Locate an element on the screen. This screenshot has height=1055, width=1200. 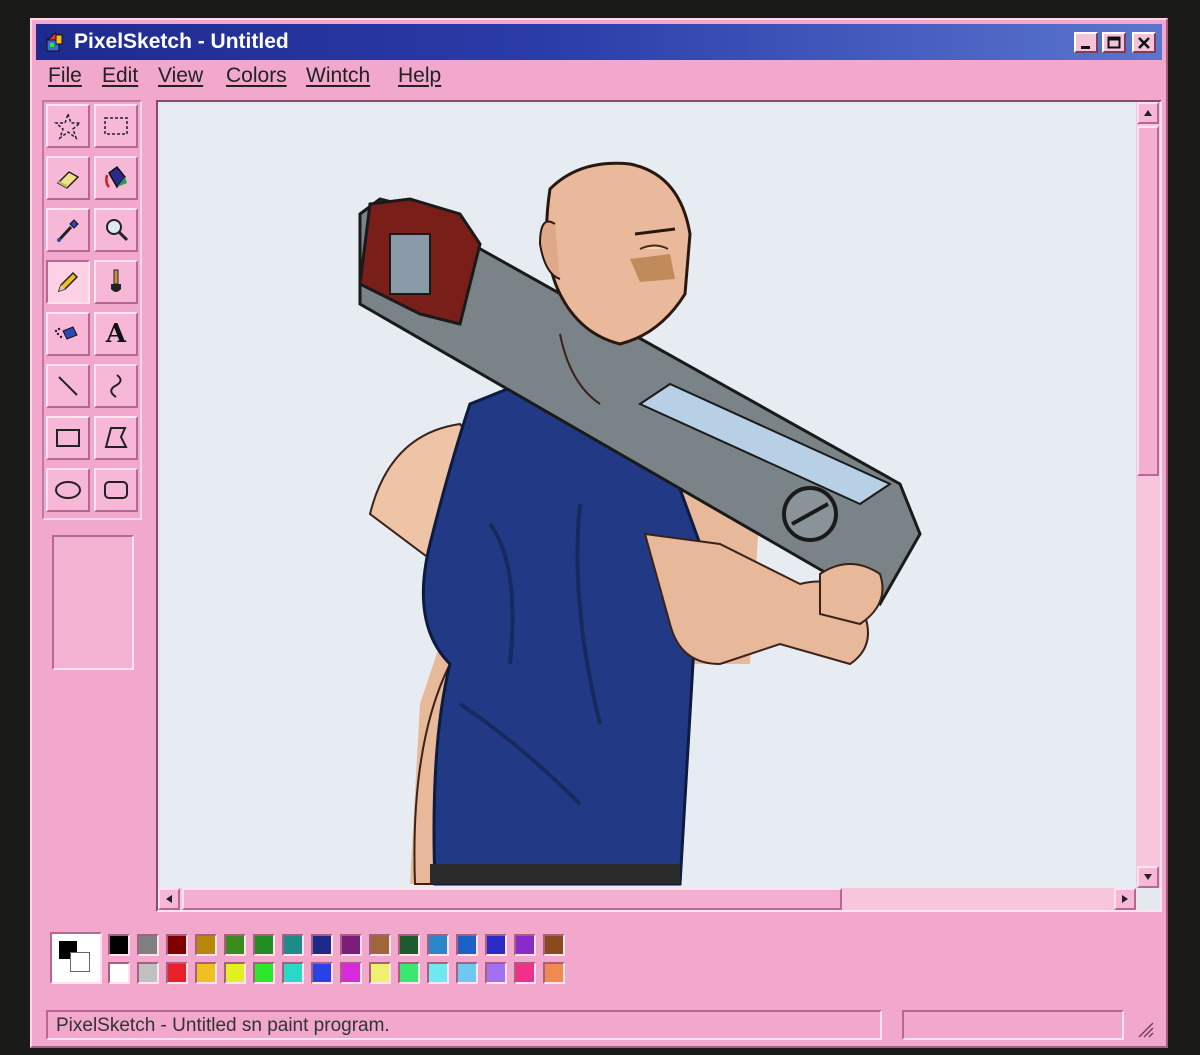
arrow-right-icon is located at coordinates (1125, 899).